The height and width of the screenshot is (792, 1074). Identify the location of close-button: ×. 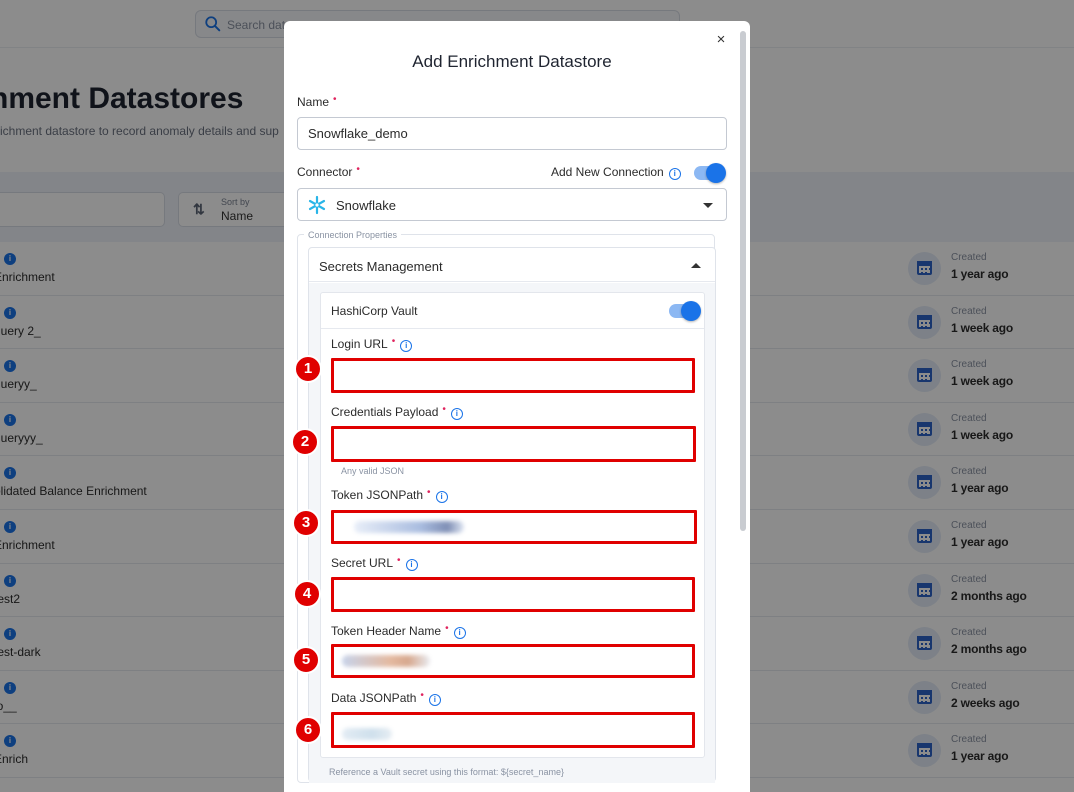
(721, 40).